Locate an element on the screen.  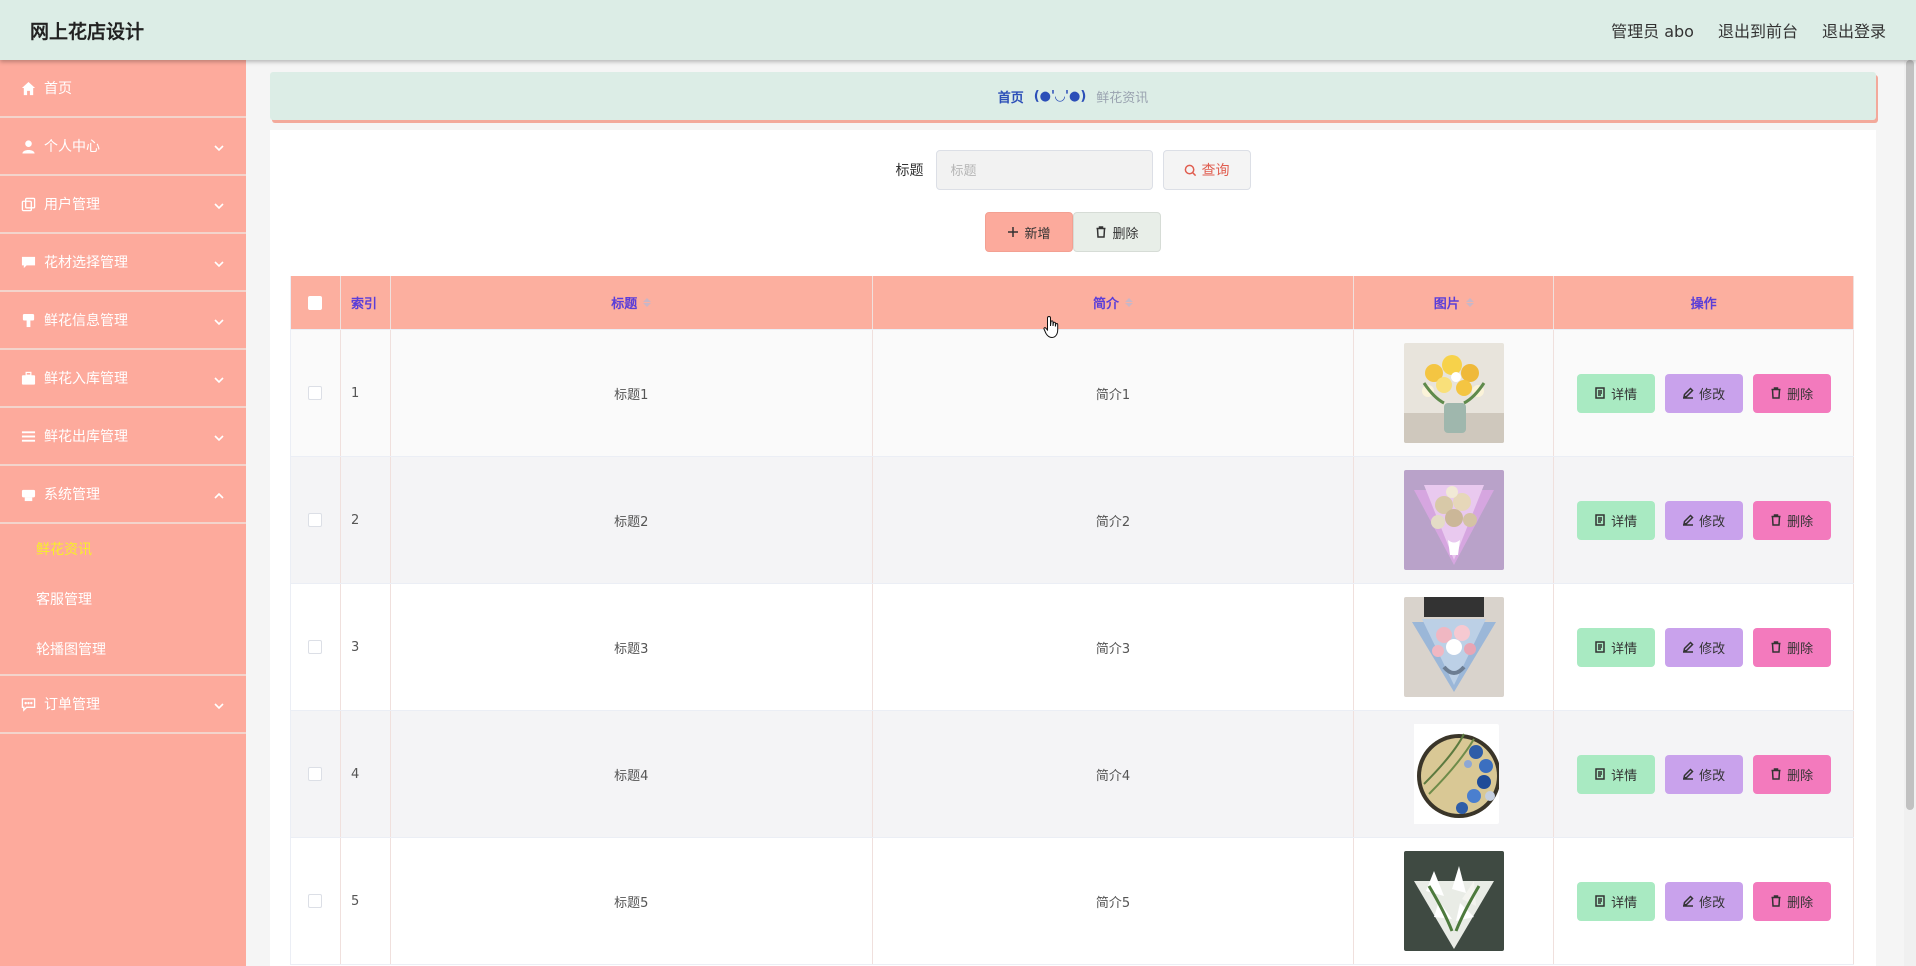
logout-link: 退出登录 is located at coordinates (1854, 30).